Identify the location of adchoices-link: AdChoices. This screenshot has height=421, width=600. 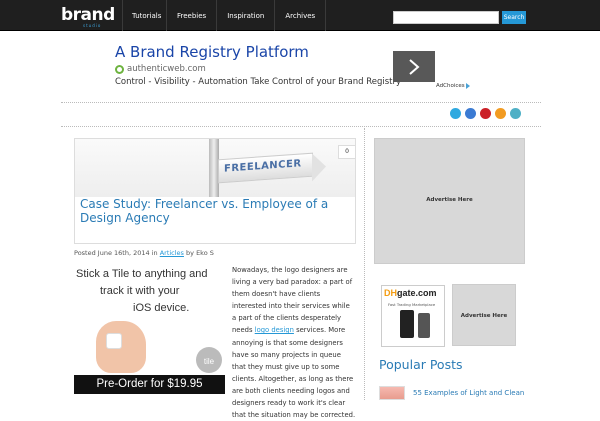
(453, 86).